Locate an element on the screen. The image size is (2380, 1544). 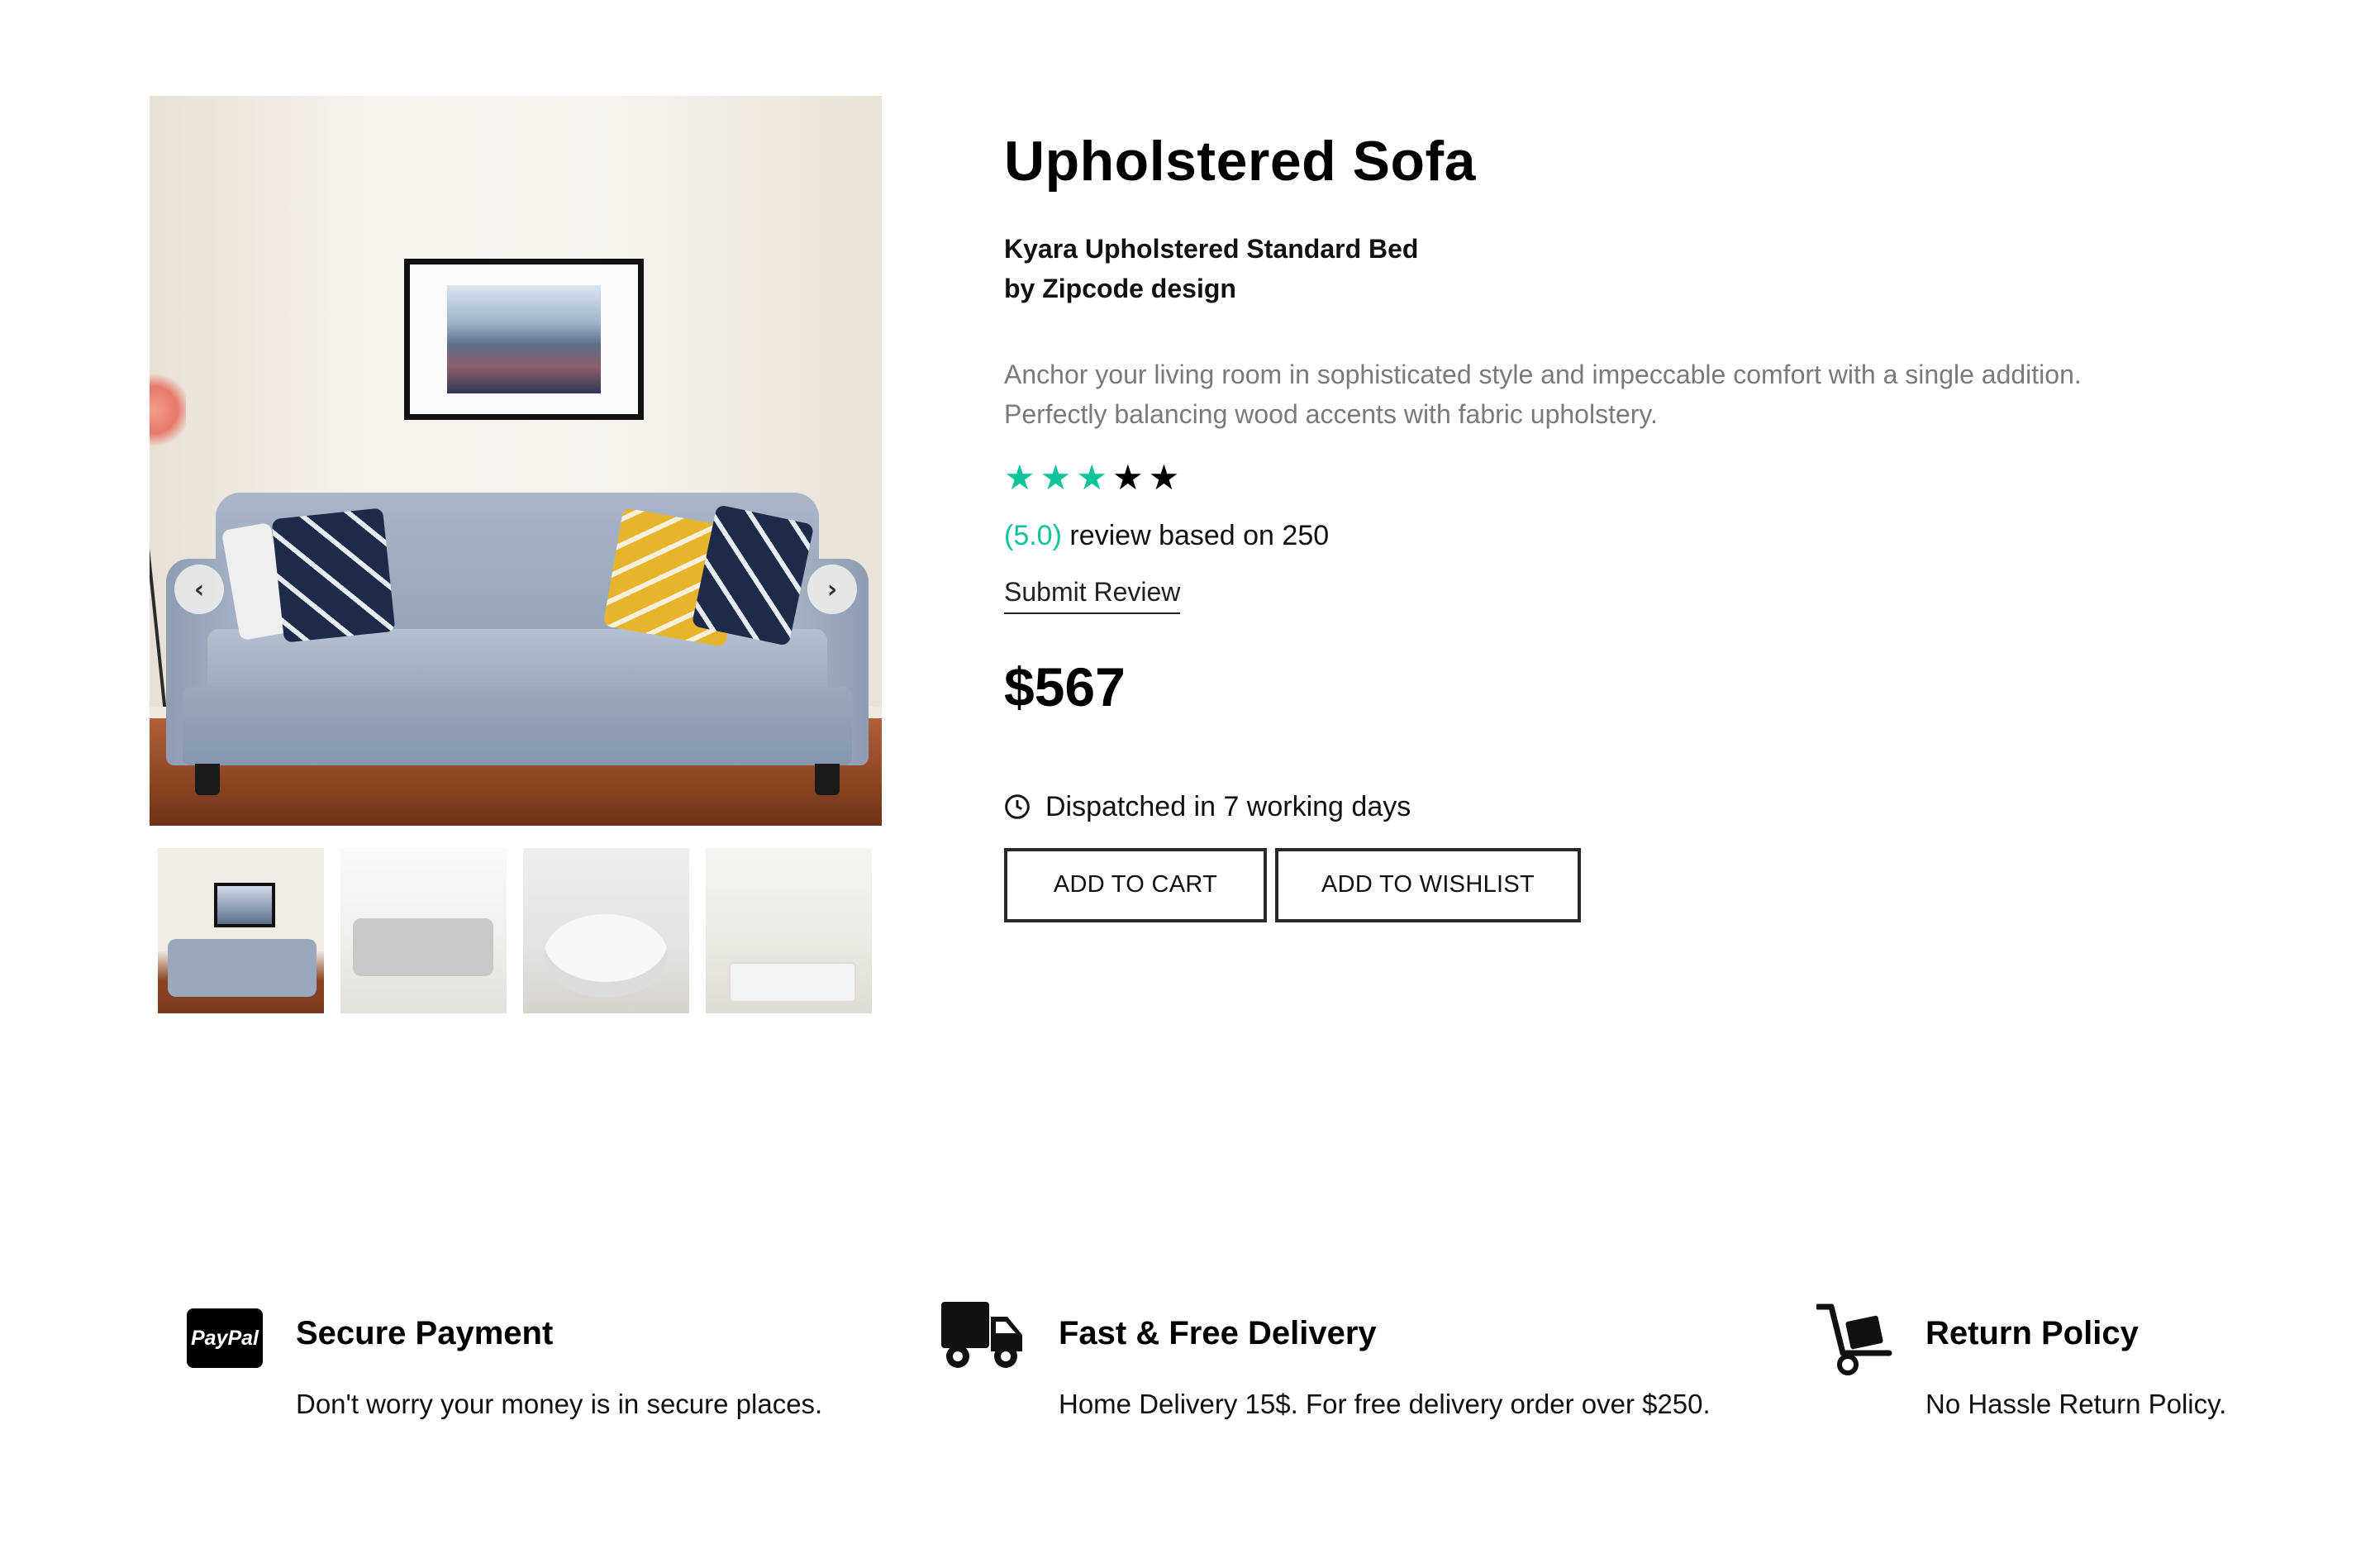
sofa-illustration is located at coordinates (517, 644).